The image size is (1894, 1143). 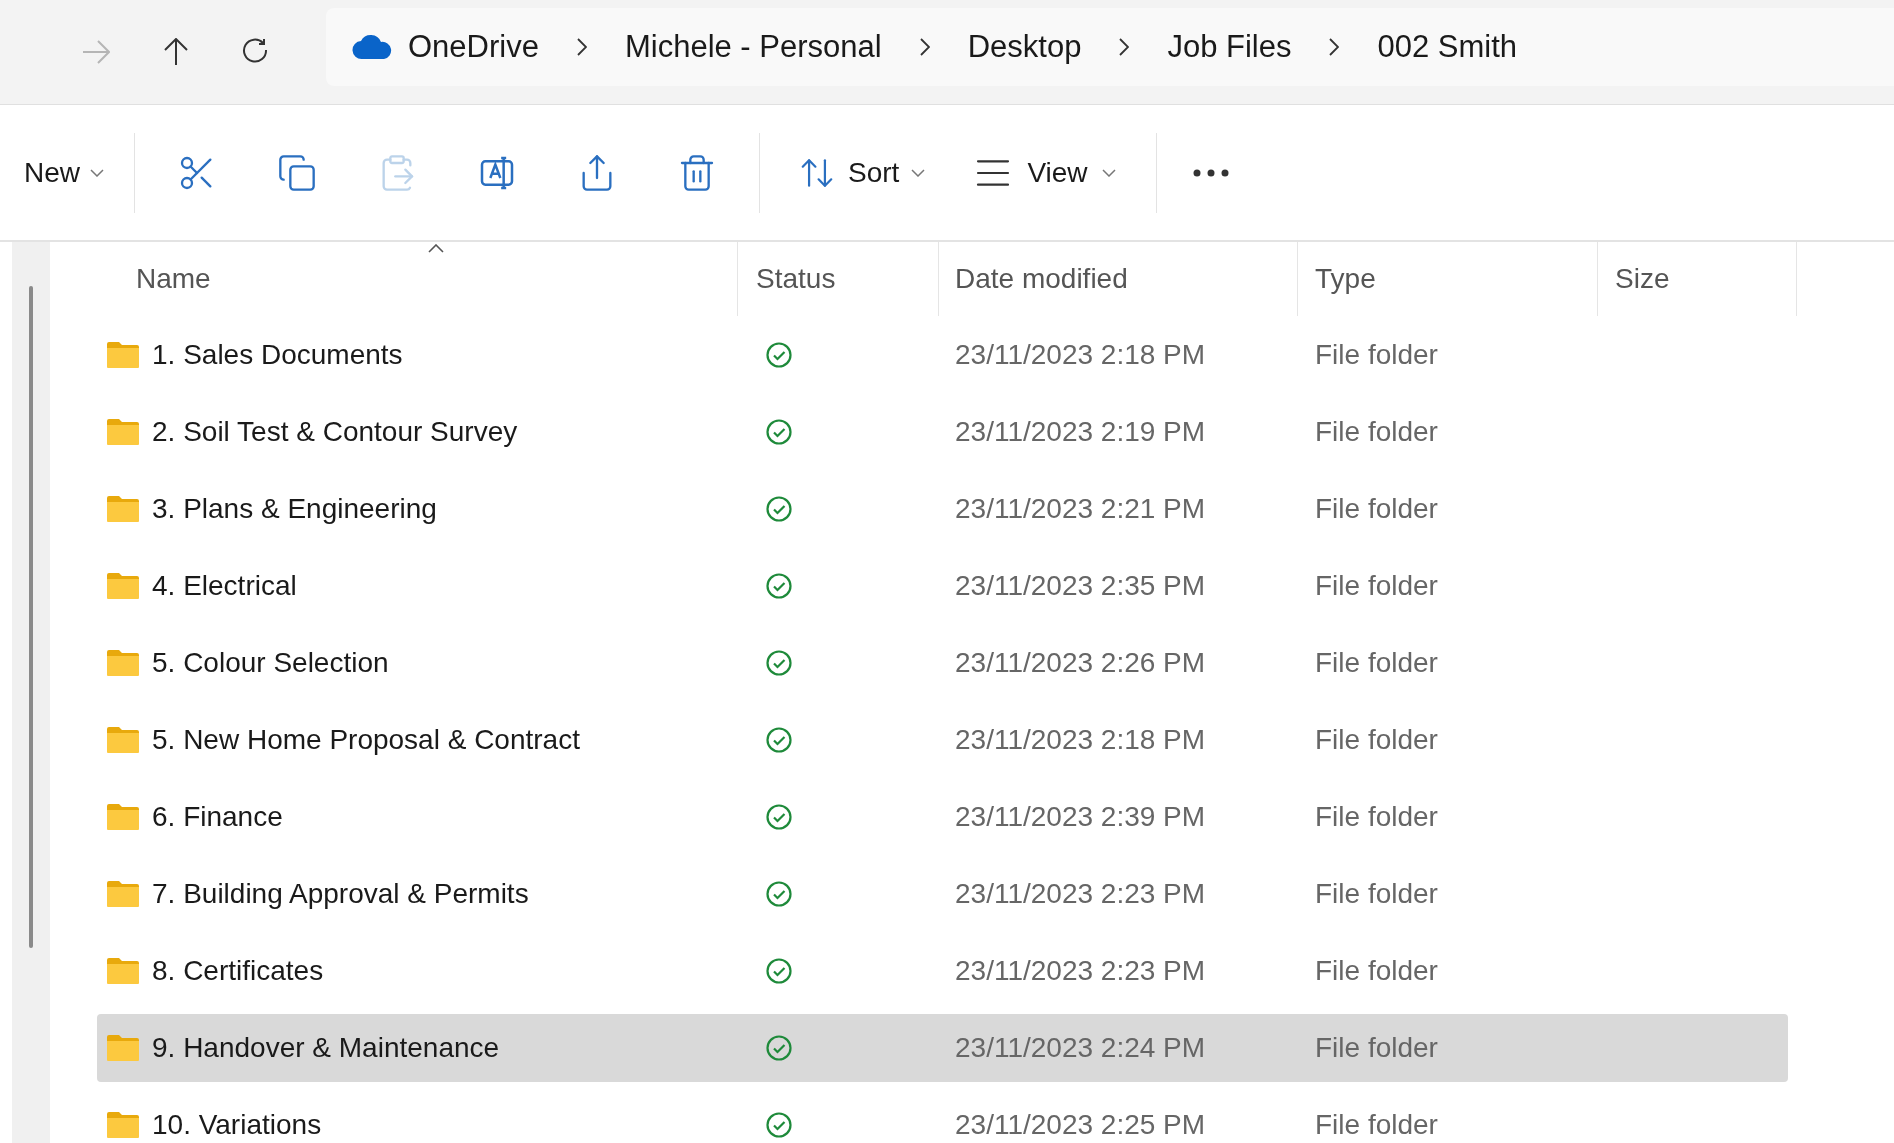 I want to click on file-row: 10. Variations 23/11/2023 2:25 PM File folder, so click(x=942, y=1116).